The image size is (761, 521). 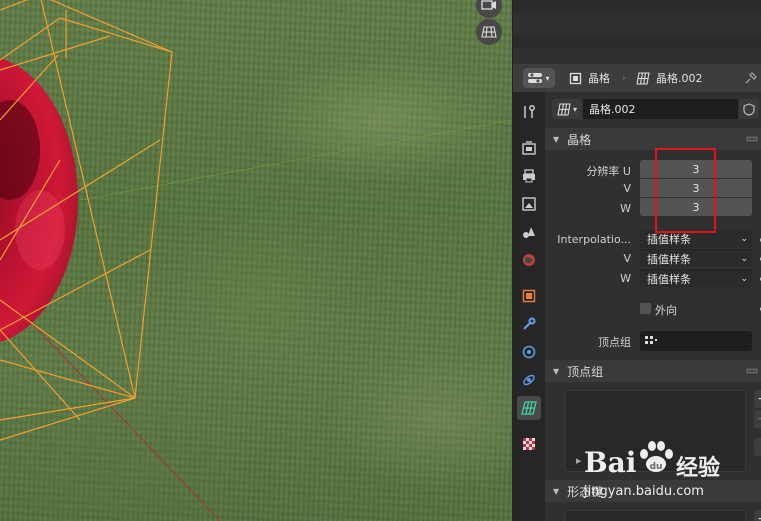 What do you see at coordinates (627, 258) in the screenshot?
I see `interpolation-v-label: V` at bounding box center [627, 258].